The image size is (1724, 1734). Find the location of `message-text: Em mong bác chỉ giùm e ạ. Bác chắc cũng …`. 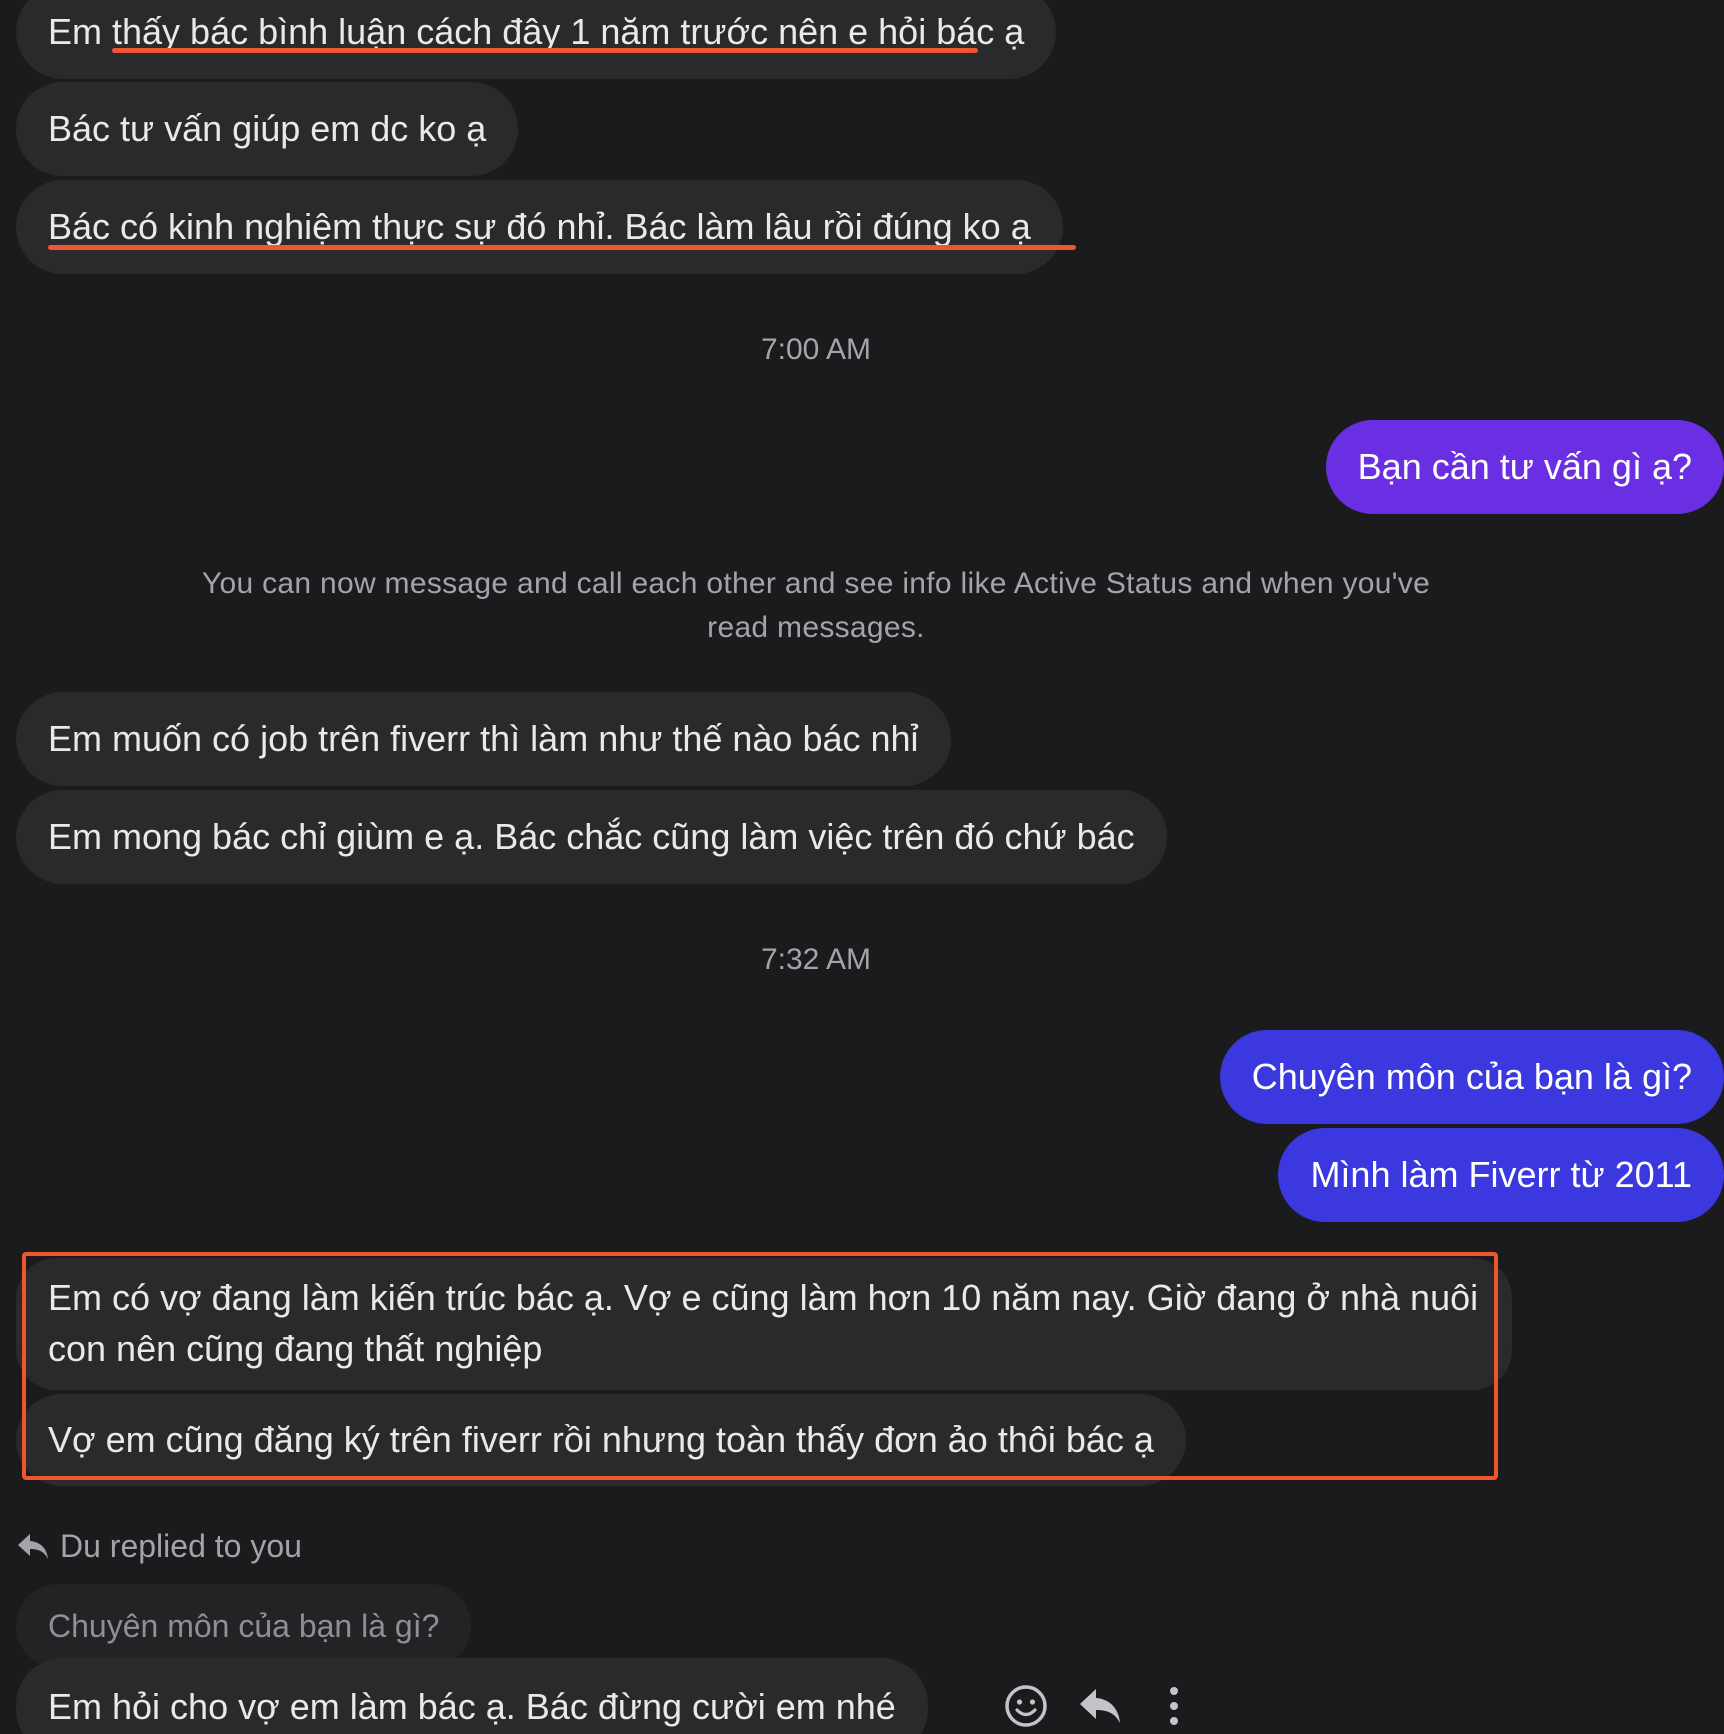

message-text: Em mong bác chỉ giùm e ạ. Bác chắc cũng … is located at coordinates (591, 836).